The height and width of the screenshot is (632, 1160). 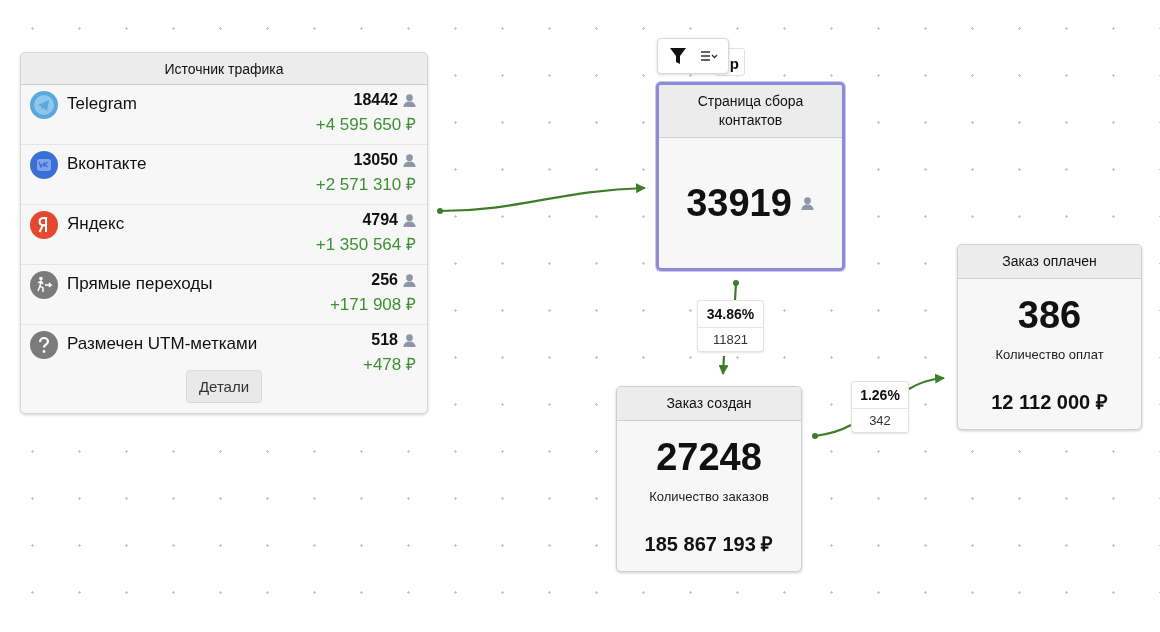 What do you see at coordinates (730, 314) in the screenshot?
I see `conversion-percent: 34.86%` at bounding box center [730, 314].